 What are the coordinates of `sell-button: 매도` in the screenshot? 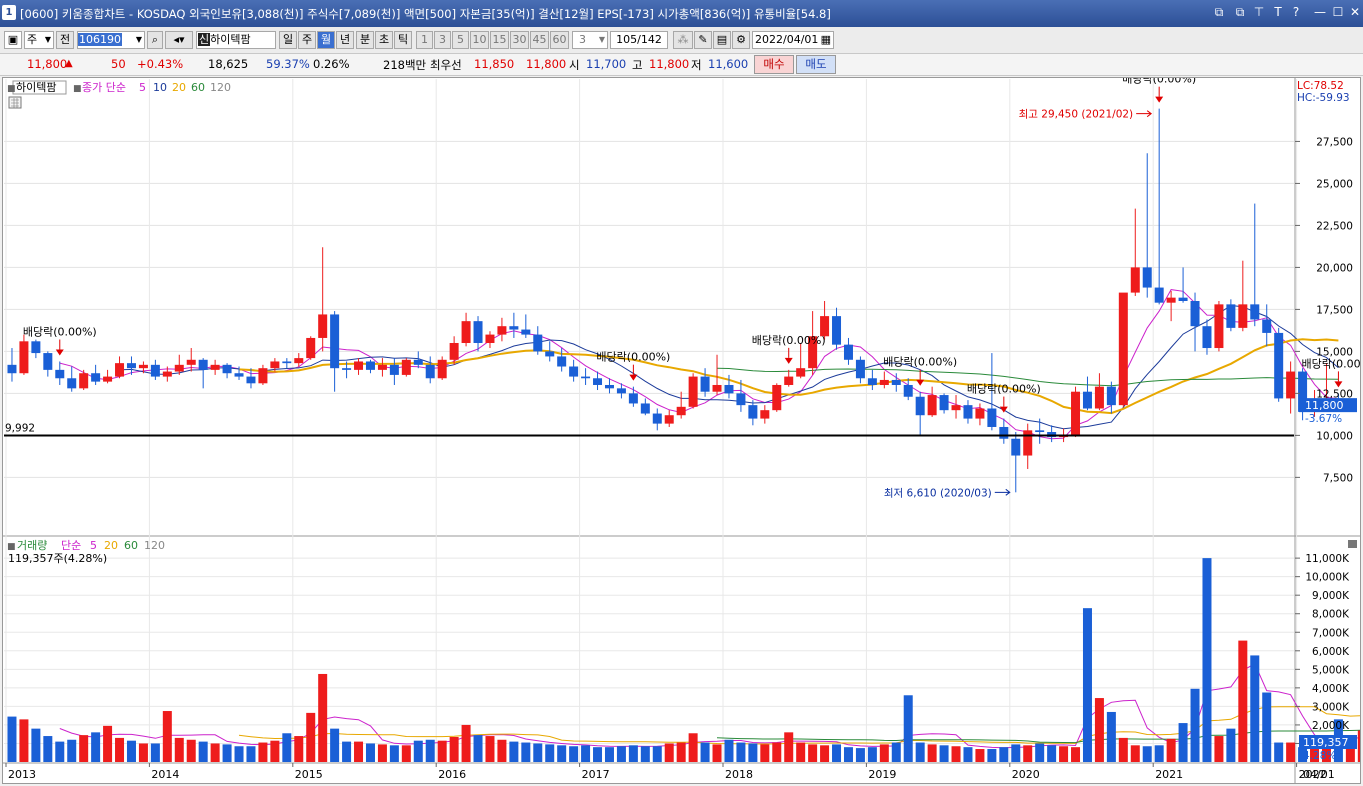 It's located at (816, 64).